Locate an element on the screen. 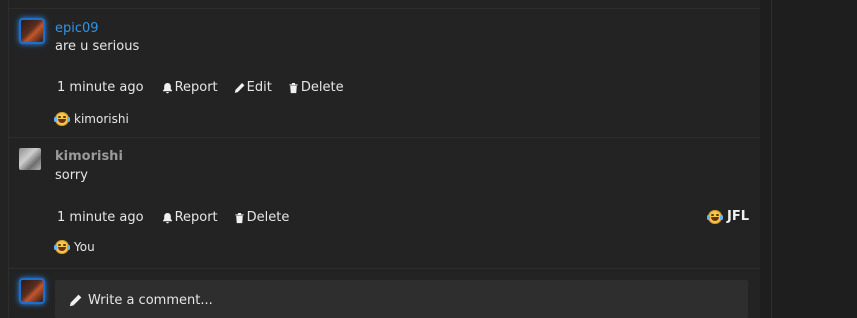 The height and width of the screenshot is (318, 857). reaction-summary: You is located at coordinates (74, 247).